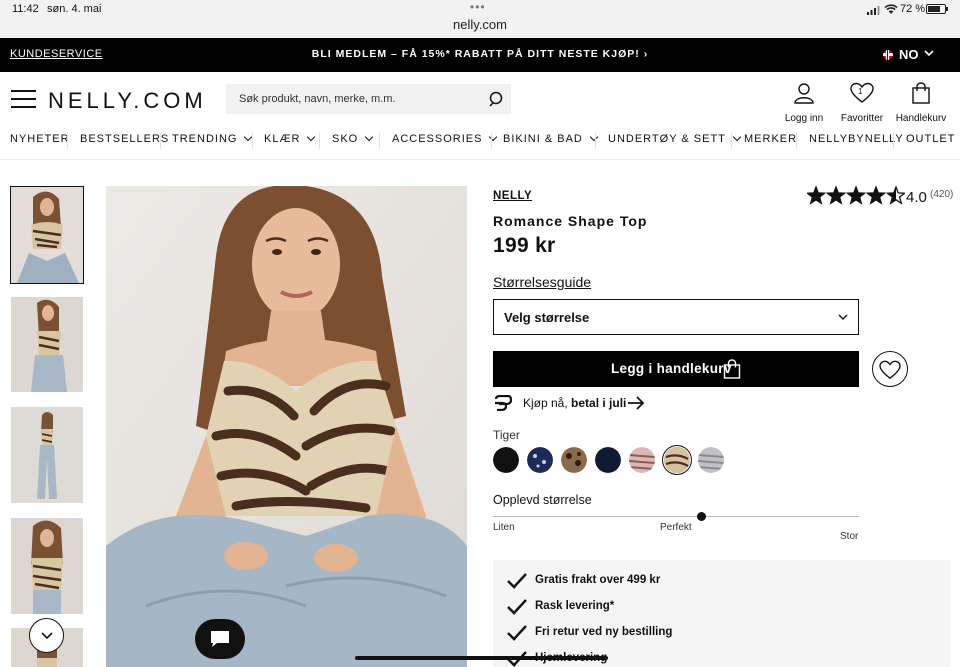  I want to click on login-button: Logg inn, so click(804, 103).